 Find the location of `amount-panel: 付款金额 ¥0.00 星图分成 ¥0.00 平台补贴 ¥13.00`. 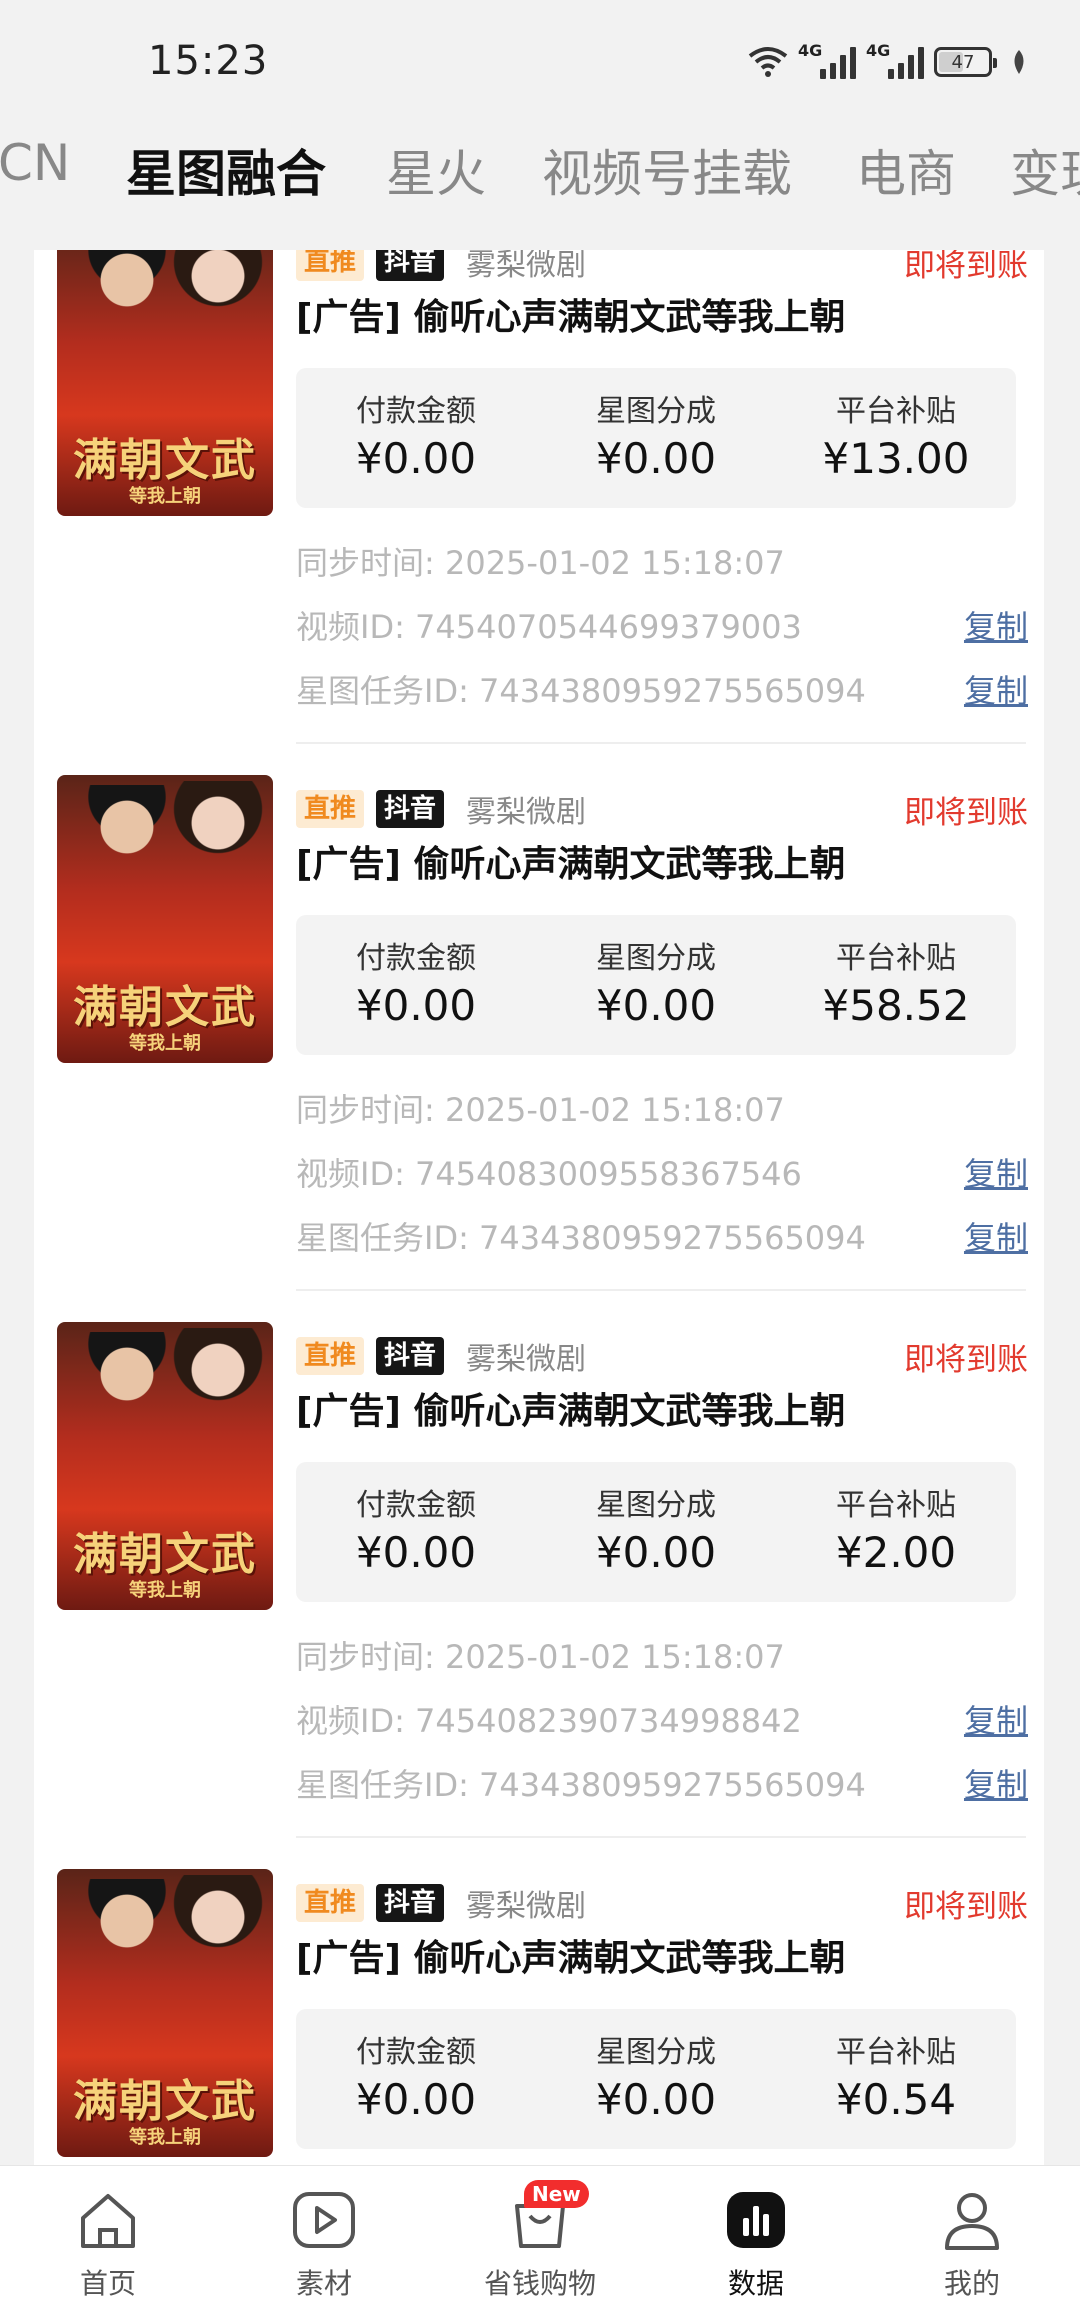

amount-panel: 付款金额 ¥0.00 星图分成 ¥0.00 平台补贴 ¥13.00 is located at coordinates (656, 438).